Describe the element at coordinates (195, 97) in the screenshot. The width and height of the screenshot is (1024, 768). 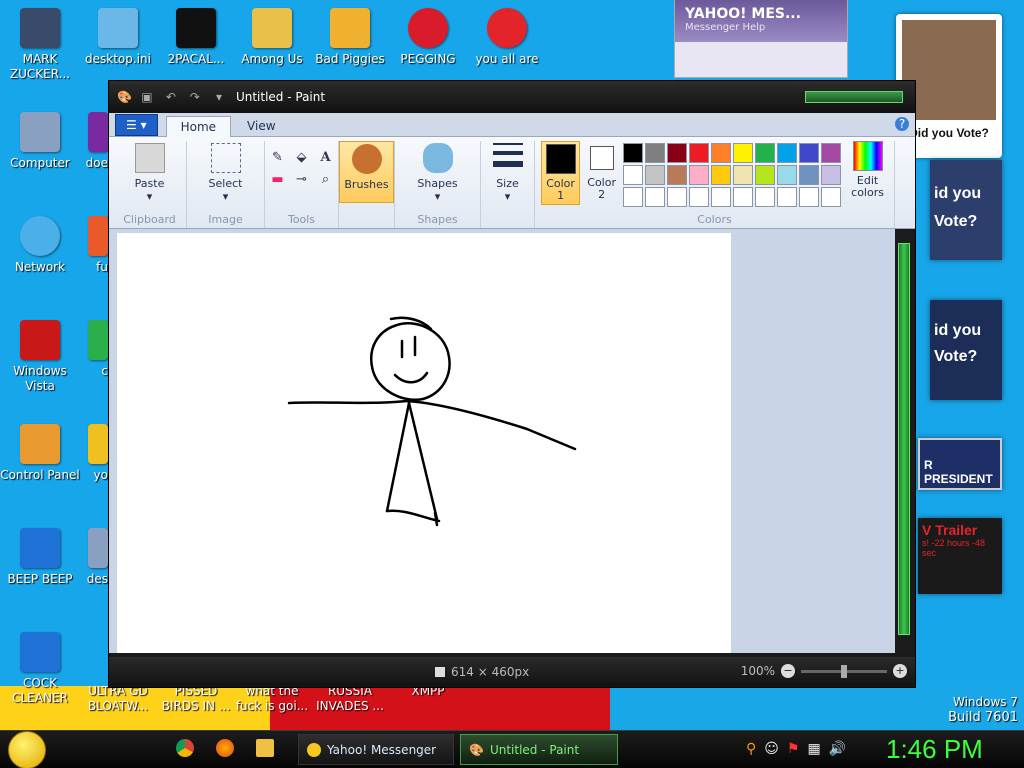
I see `redo-icon: ↷` at that location.